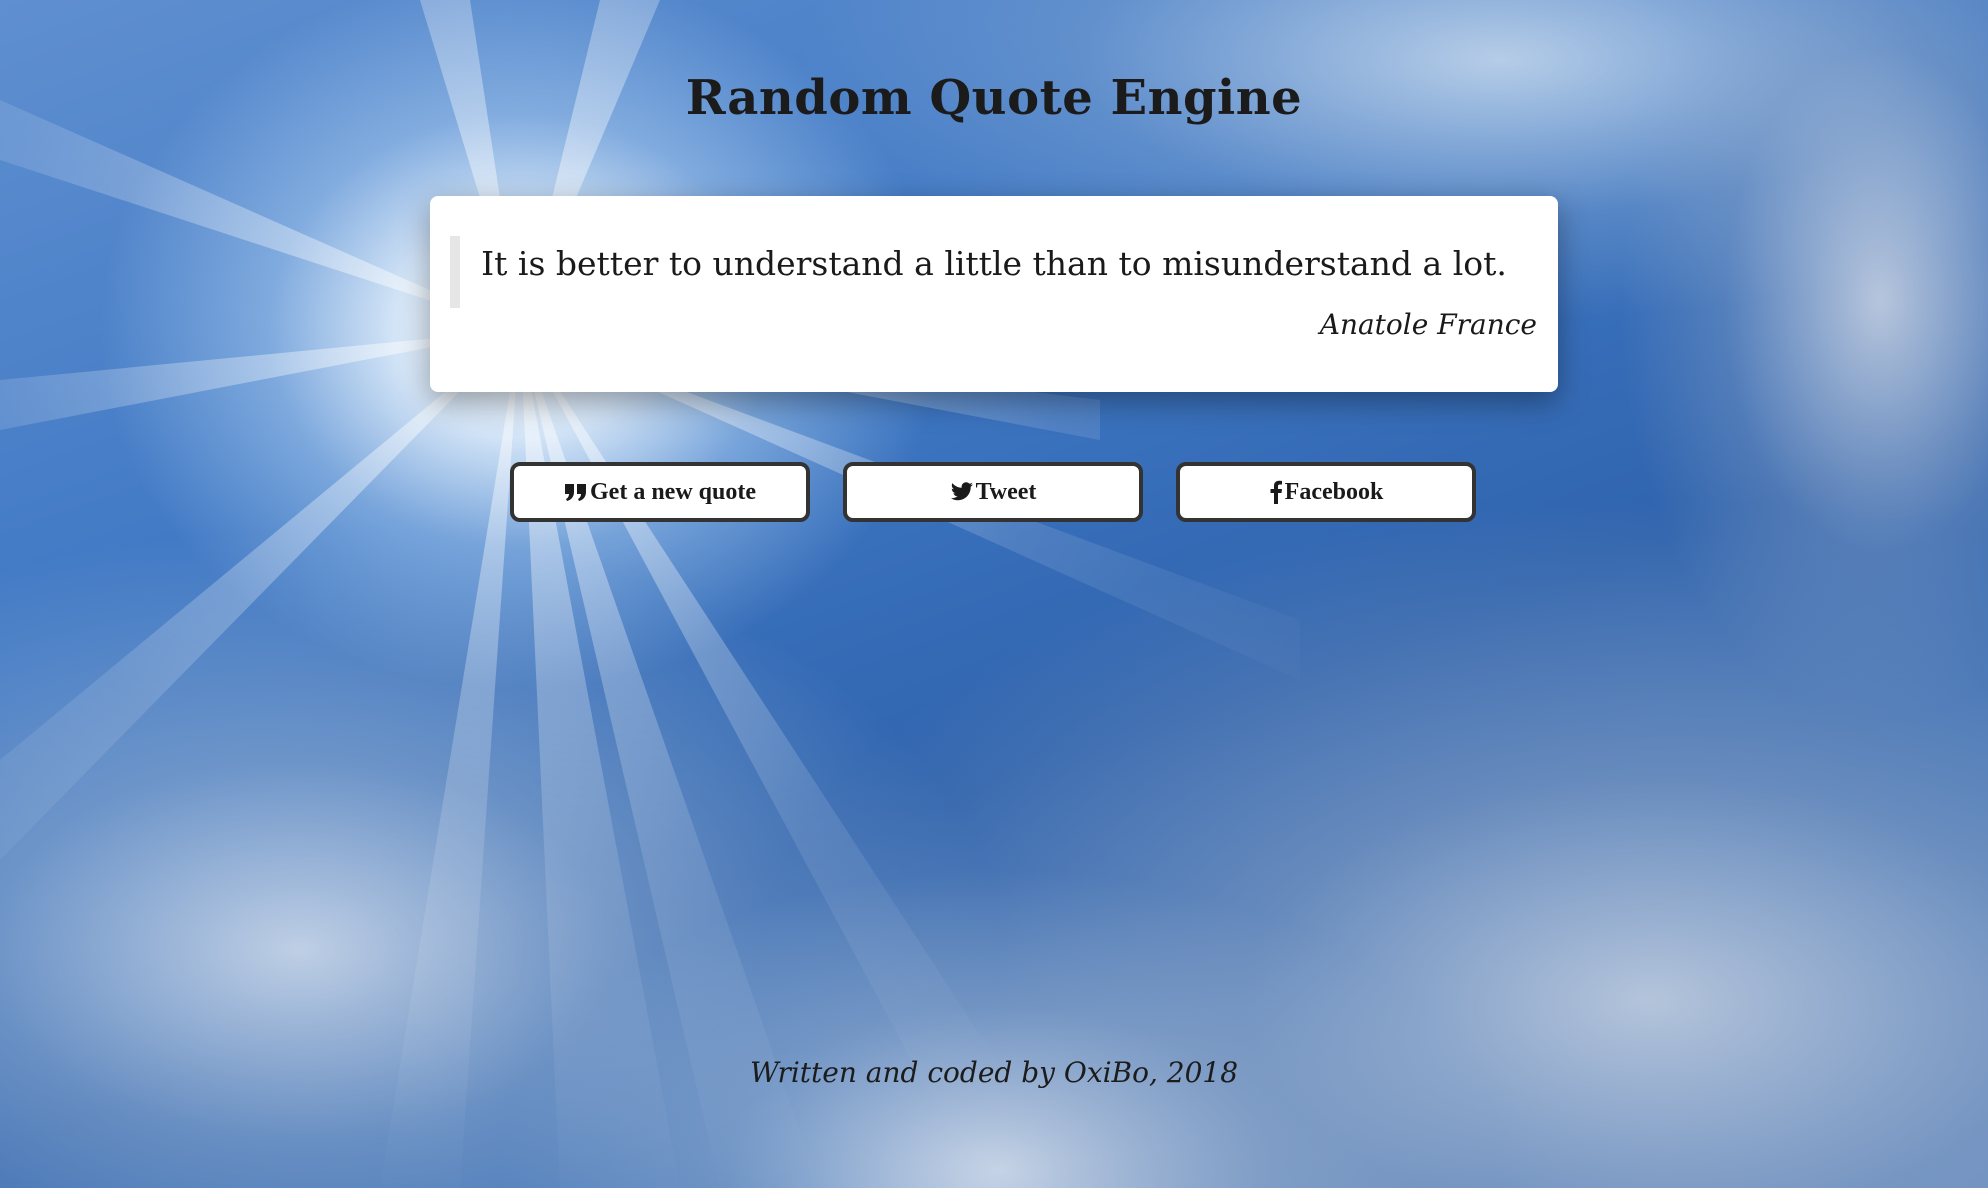 The width and height of the screenshot is (1988, 1188). What do you see at coordinates (455, 272) in the screenshot?
I see `quote-accent-bar` at bounding box center [455, 272].